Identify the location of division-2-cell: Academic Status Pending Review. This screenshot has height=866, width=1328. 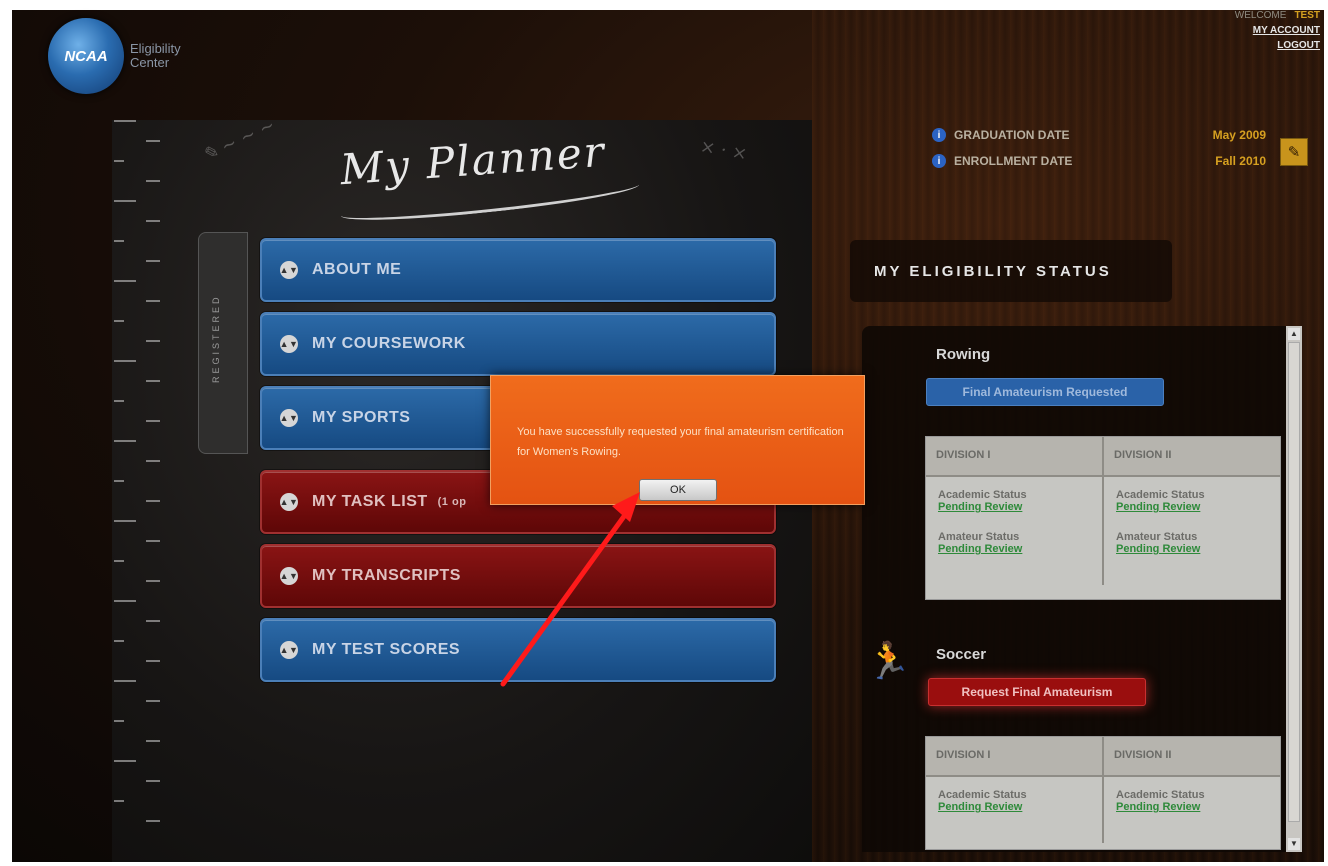
(1192, 810).